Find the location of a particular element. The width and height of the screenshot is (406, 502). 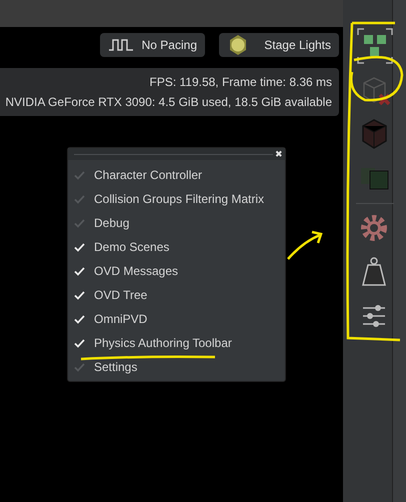

menu-item: Physics Authoring Toolbar is located at coordinates (176, 343).